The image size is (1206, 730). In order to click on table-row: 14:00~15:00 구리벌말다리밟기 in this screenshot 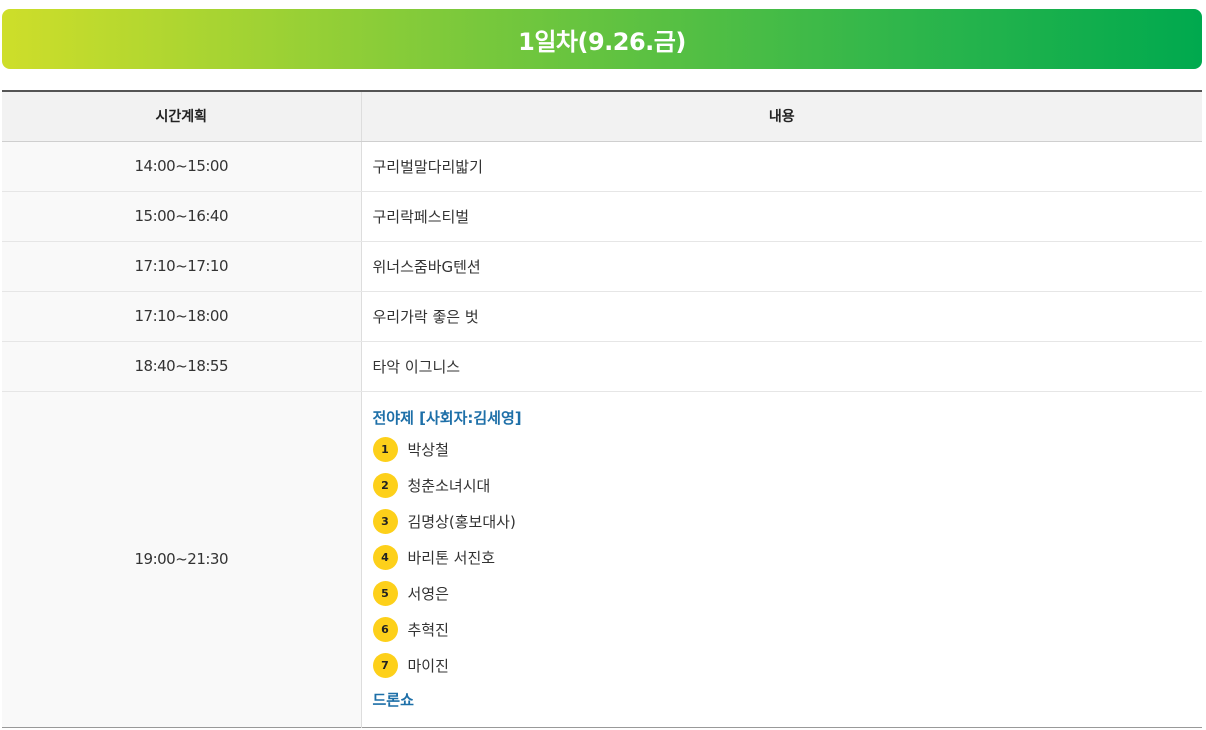, I will do `click(602, 166)`.